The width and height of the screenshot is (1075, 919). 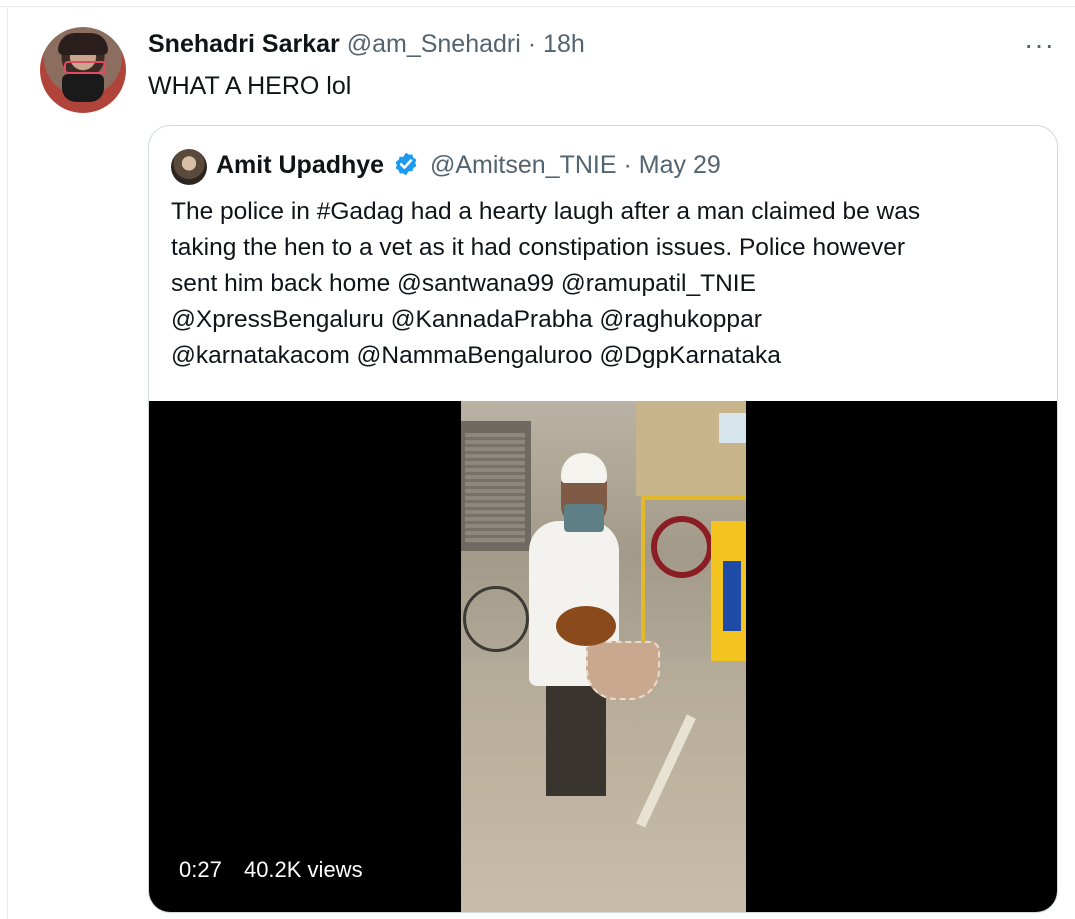 I want to click on video-meta: 0:27 40.2K views, so click(x=271, y=870).